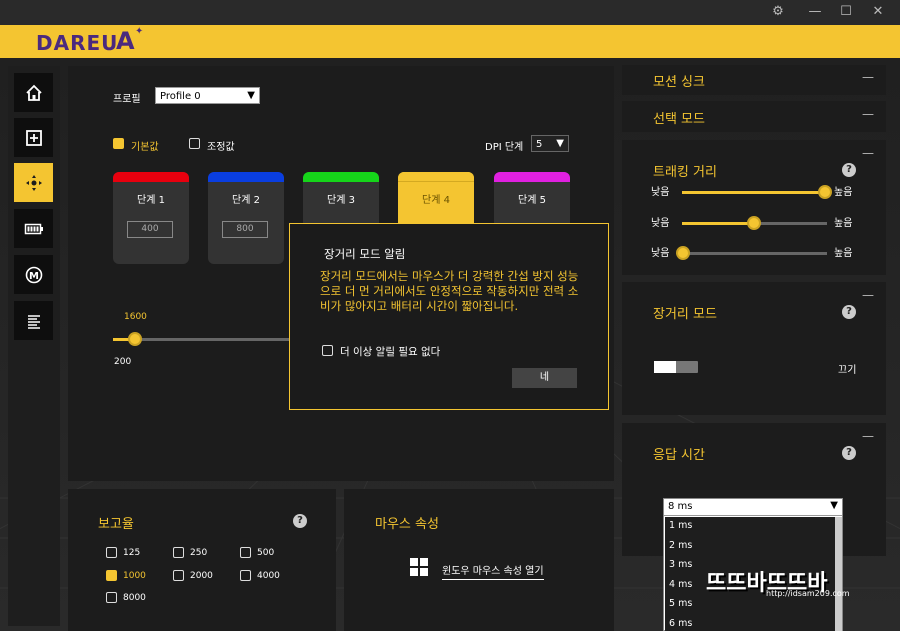  I want to click on list-icon, so click(33, 321).